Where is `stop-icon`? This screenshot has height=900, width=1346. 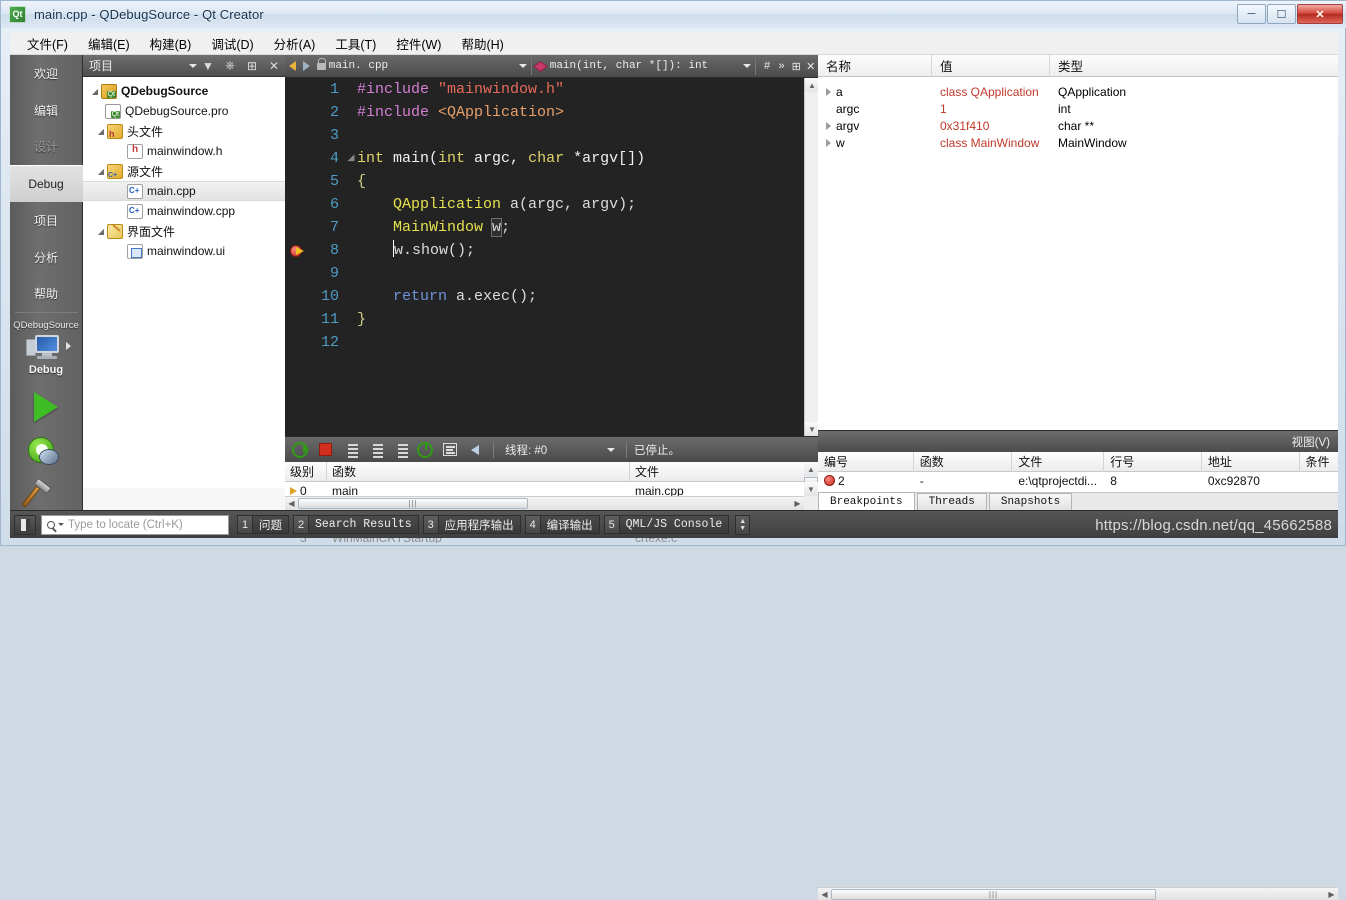 stop-icon is located at coordinates (325, 450).